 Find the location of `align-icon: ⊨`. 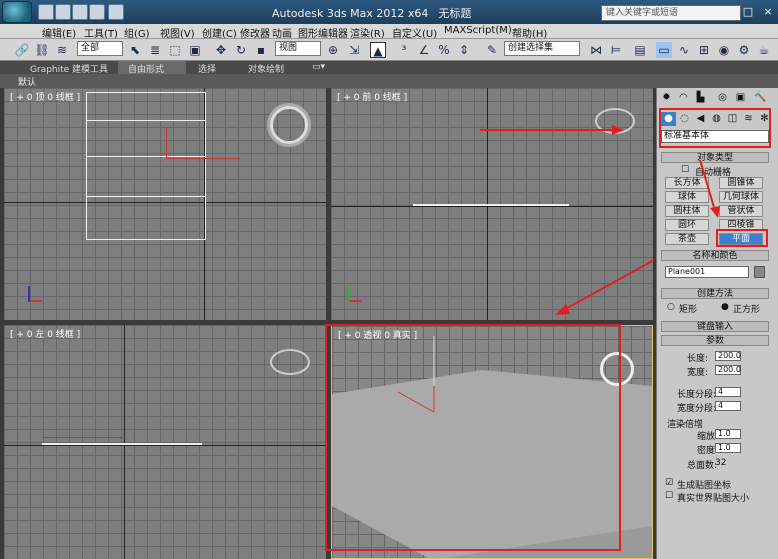

align-icon: ⊨ is located at coordinates (616, 50).